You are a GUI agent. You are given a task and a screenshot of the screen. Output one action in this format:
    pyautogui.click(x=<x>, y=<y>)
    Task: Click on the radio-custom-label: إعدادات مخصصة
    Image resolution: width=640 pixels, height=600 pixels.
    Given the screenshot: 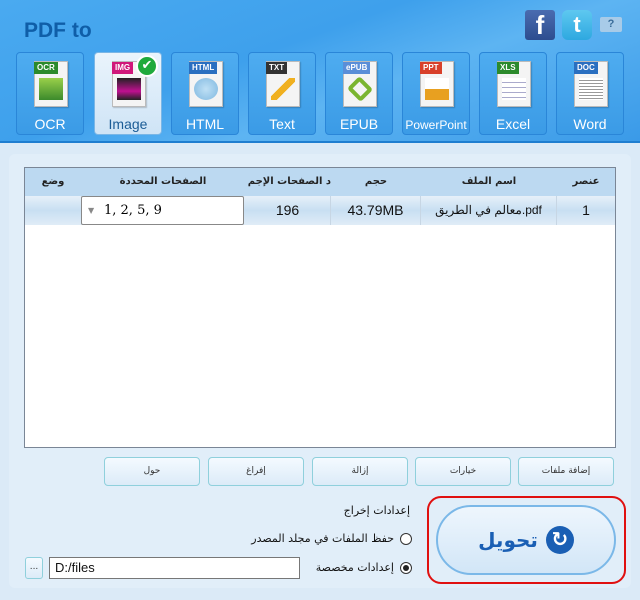 What is the action you would take?
    pyautogui.click(x=354, y=567)
    